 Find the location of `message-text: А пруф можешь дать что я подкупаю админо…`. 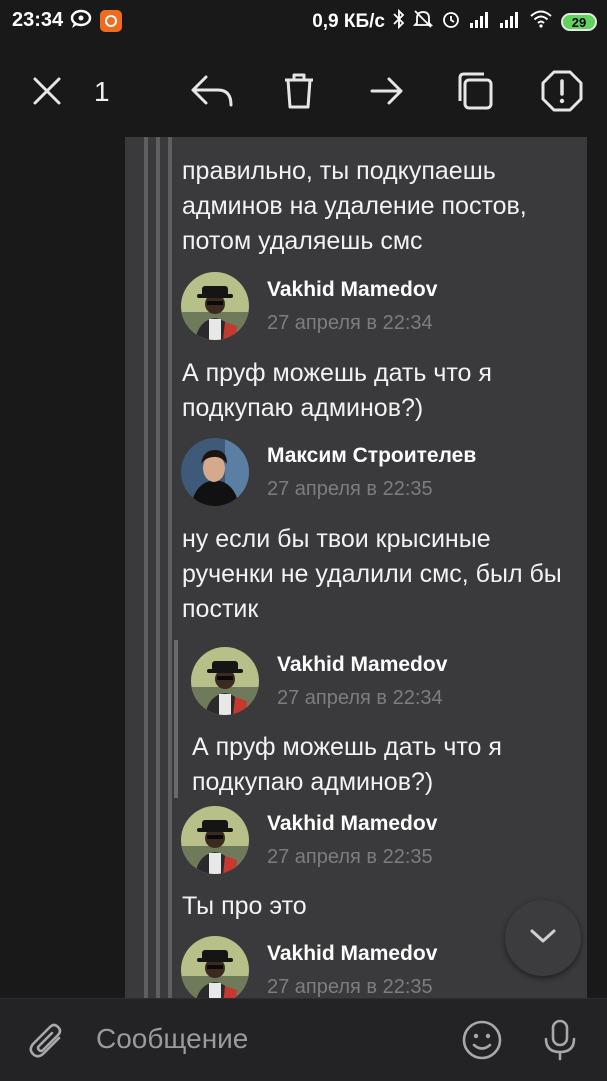

message-text: А пруф можешь дать что я подкупаю админо… is located at coordinates (337, 390).